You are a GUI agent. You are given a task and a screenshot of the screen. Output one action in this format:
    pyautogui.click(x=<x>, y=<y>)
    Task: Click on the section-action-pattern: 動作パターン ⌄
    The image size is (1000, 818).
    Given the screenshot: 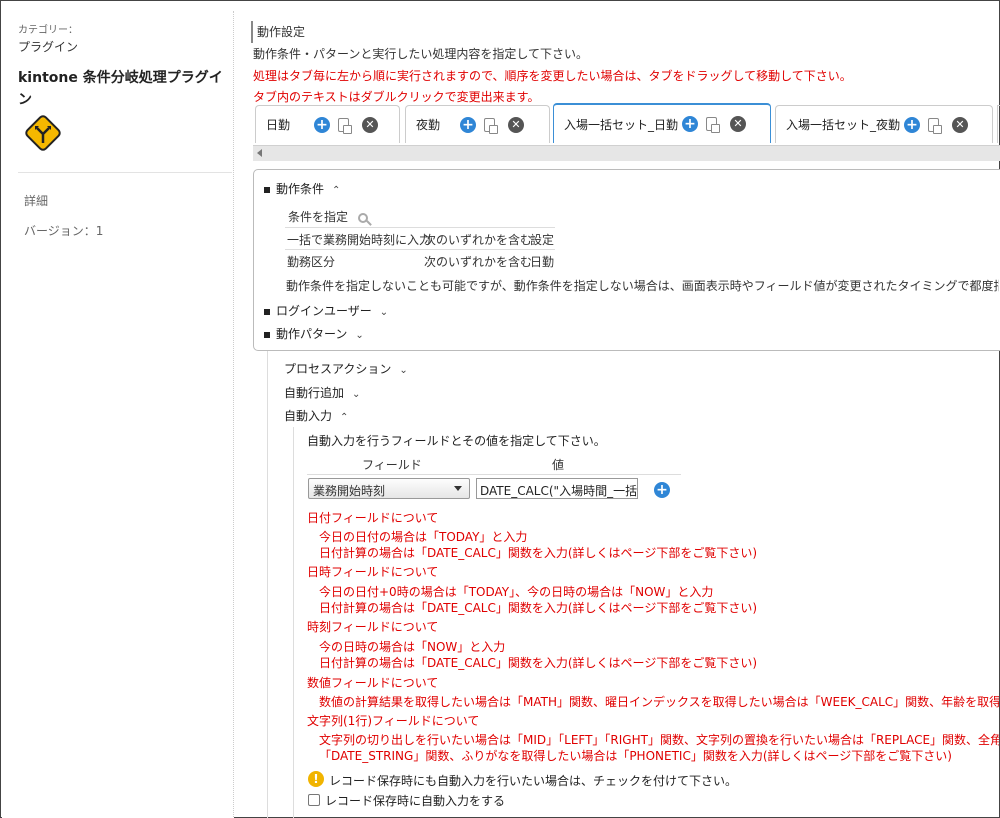 What is the action you would take?
    pyautogui.click(x=314, y=333)
    